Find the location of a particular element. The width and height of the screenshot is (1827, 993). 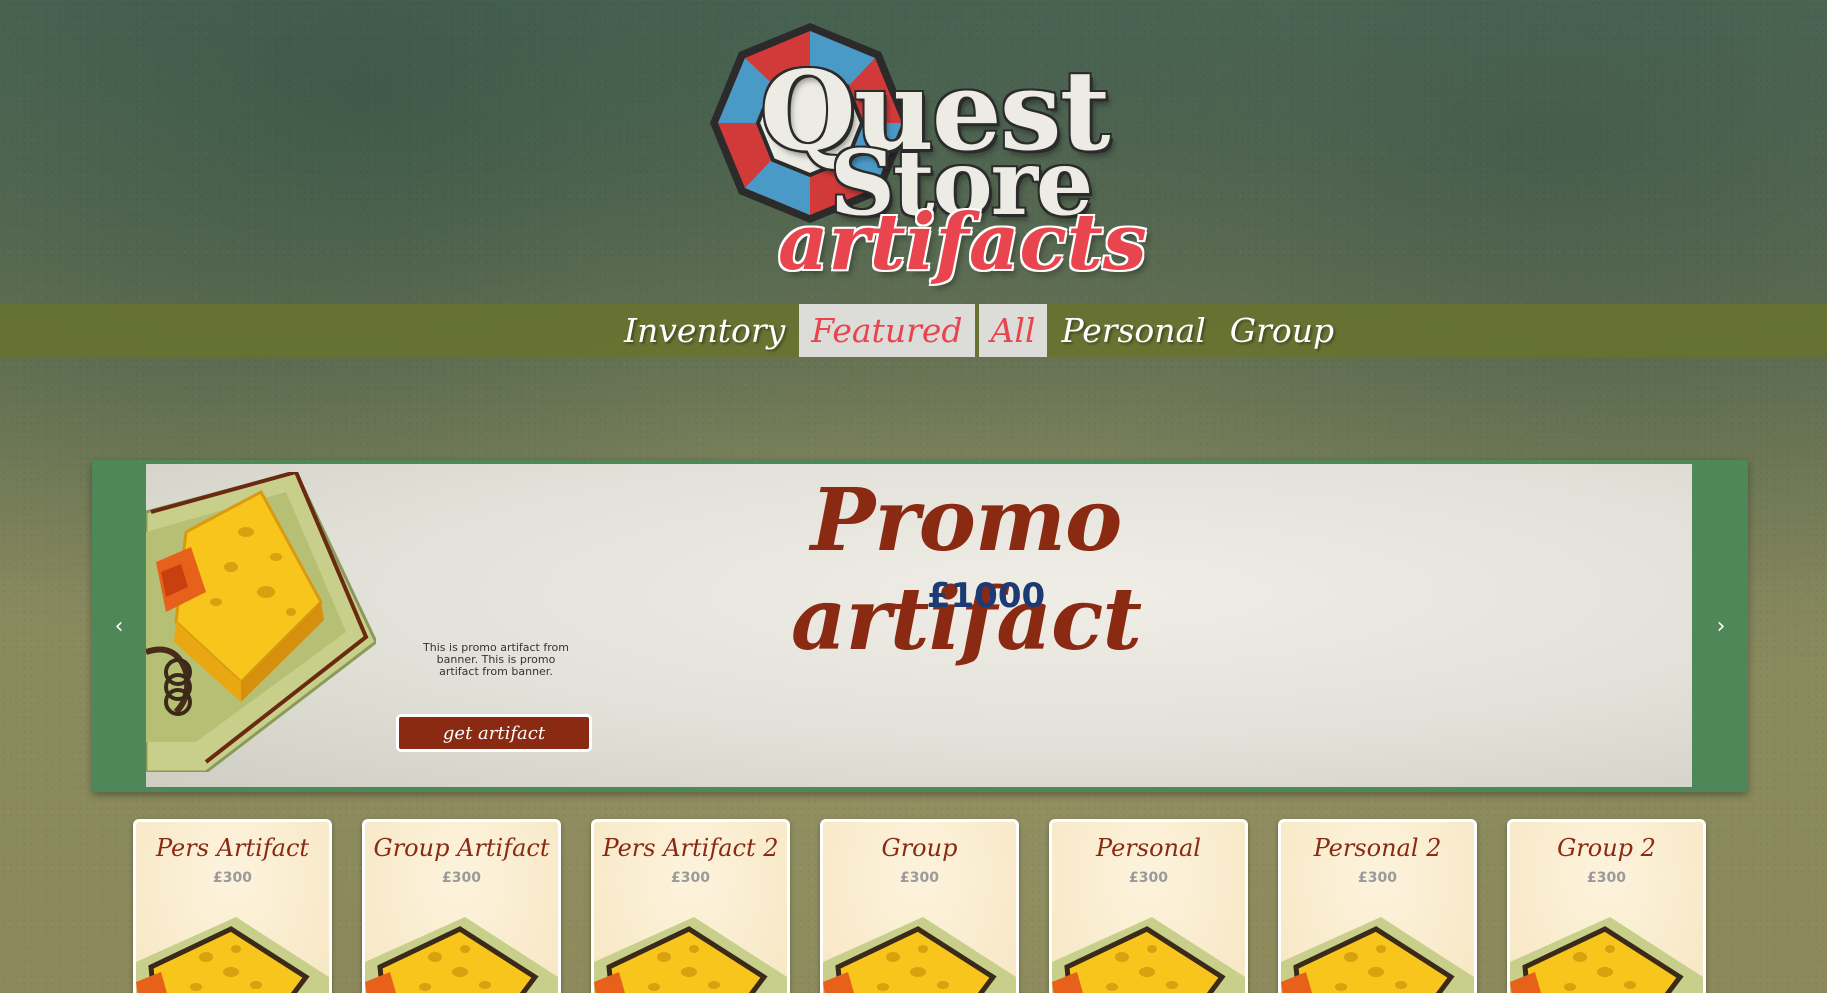

artifact-card-title: Group Artifact is located at coordinates (461, 848).